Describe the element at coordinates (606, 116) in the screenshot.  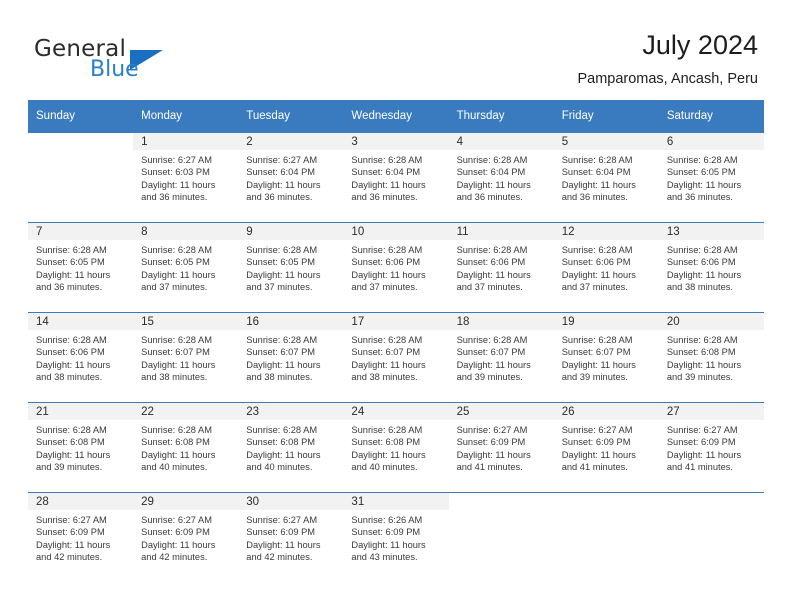
I see `weekday-header-friday: Friday` at that location.